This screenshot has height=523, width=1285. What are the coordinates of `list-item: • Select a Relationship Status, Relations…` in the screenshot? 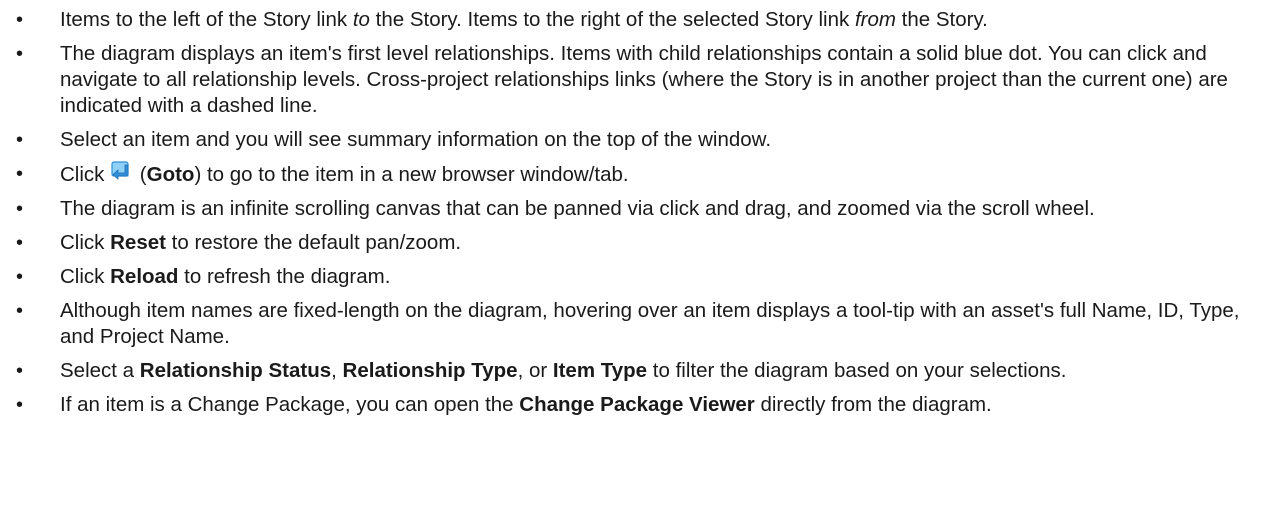 It's located at (541, 370).